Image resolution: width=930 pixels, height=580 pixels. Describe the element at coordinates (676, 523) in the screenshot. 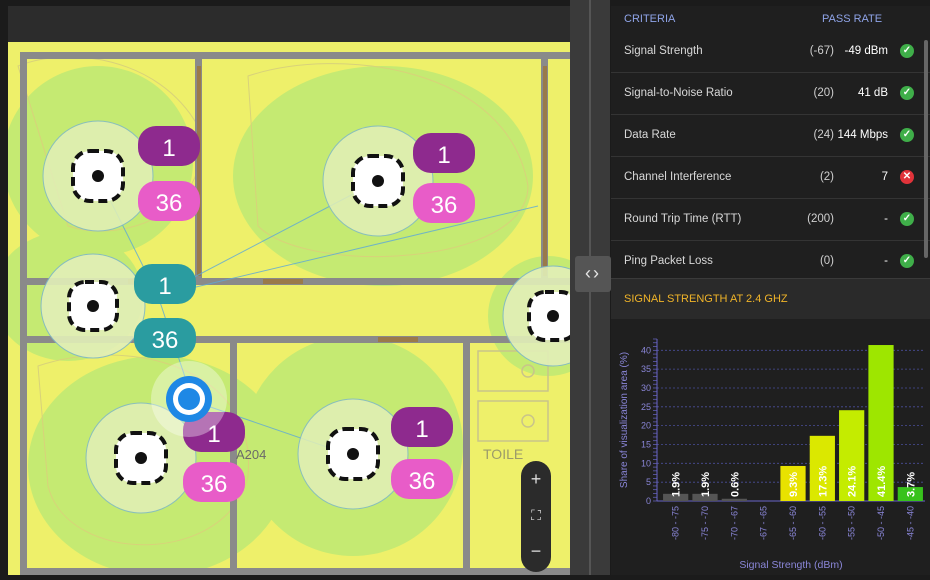

I see `x-tick-label: -80 - -75` at that location.